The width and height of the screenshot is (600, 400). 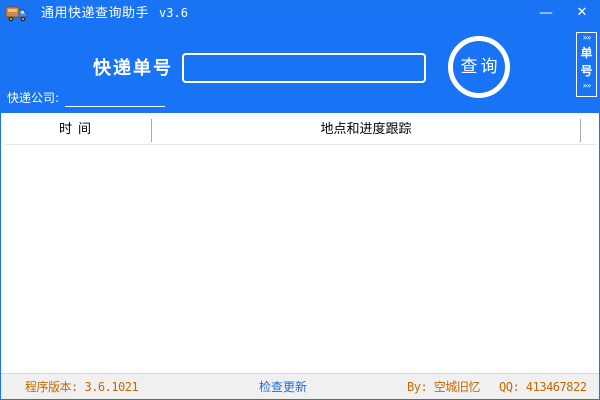 I want to click on window-title: 通用快递查询助手 v3.6, so click(x=114, y=13).